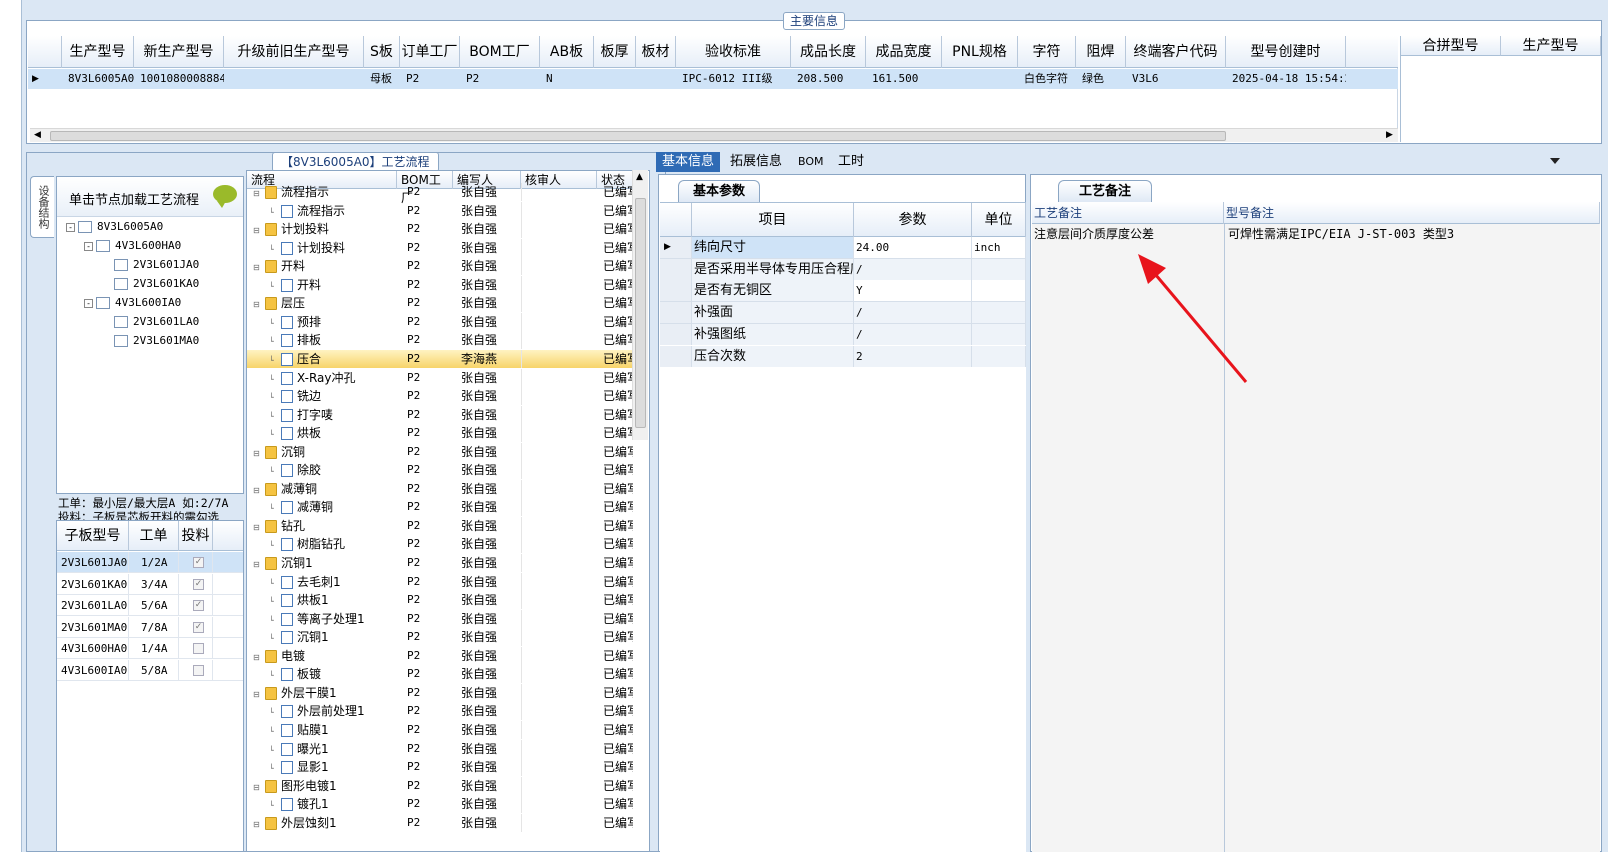 Image resolution: width=1608 pixels, height=852 pixels. What do you see at coordinates (150, 670) in the screenshot?
I see `sub-board-row: 4V3L600IA0 5/8A` at bounding box center [150, 670].